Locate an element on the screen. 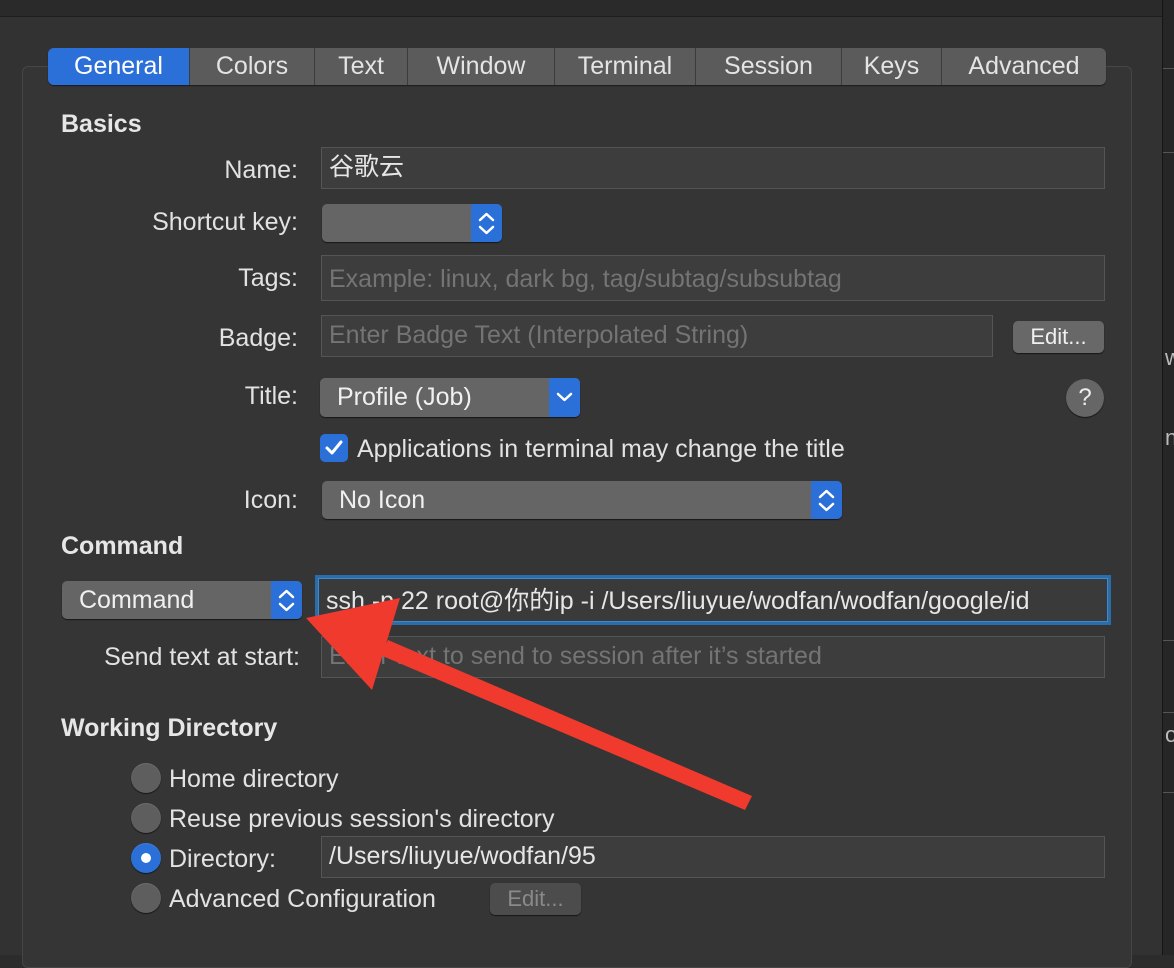  tags-label: Tags: is located at coordinates (268, 278).